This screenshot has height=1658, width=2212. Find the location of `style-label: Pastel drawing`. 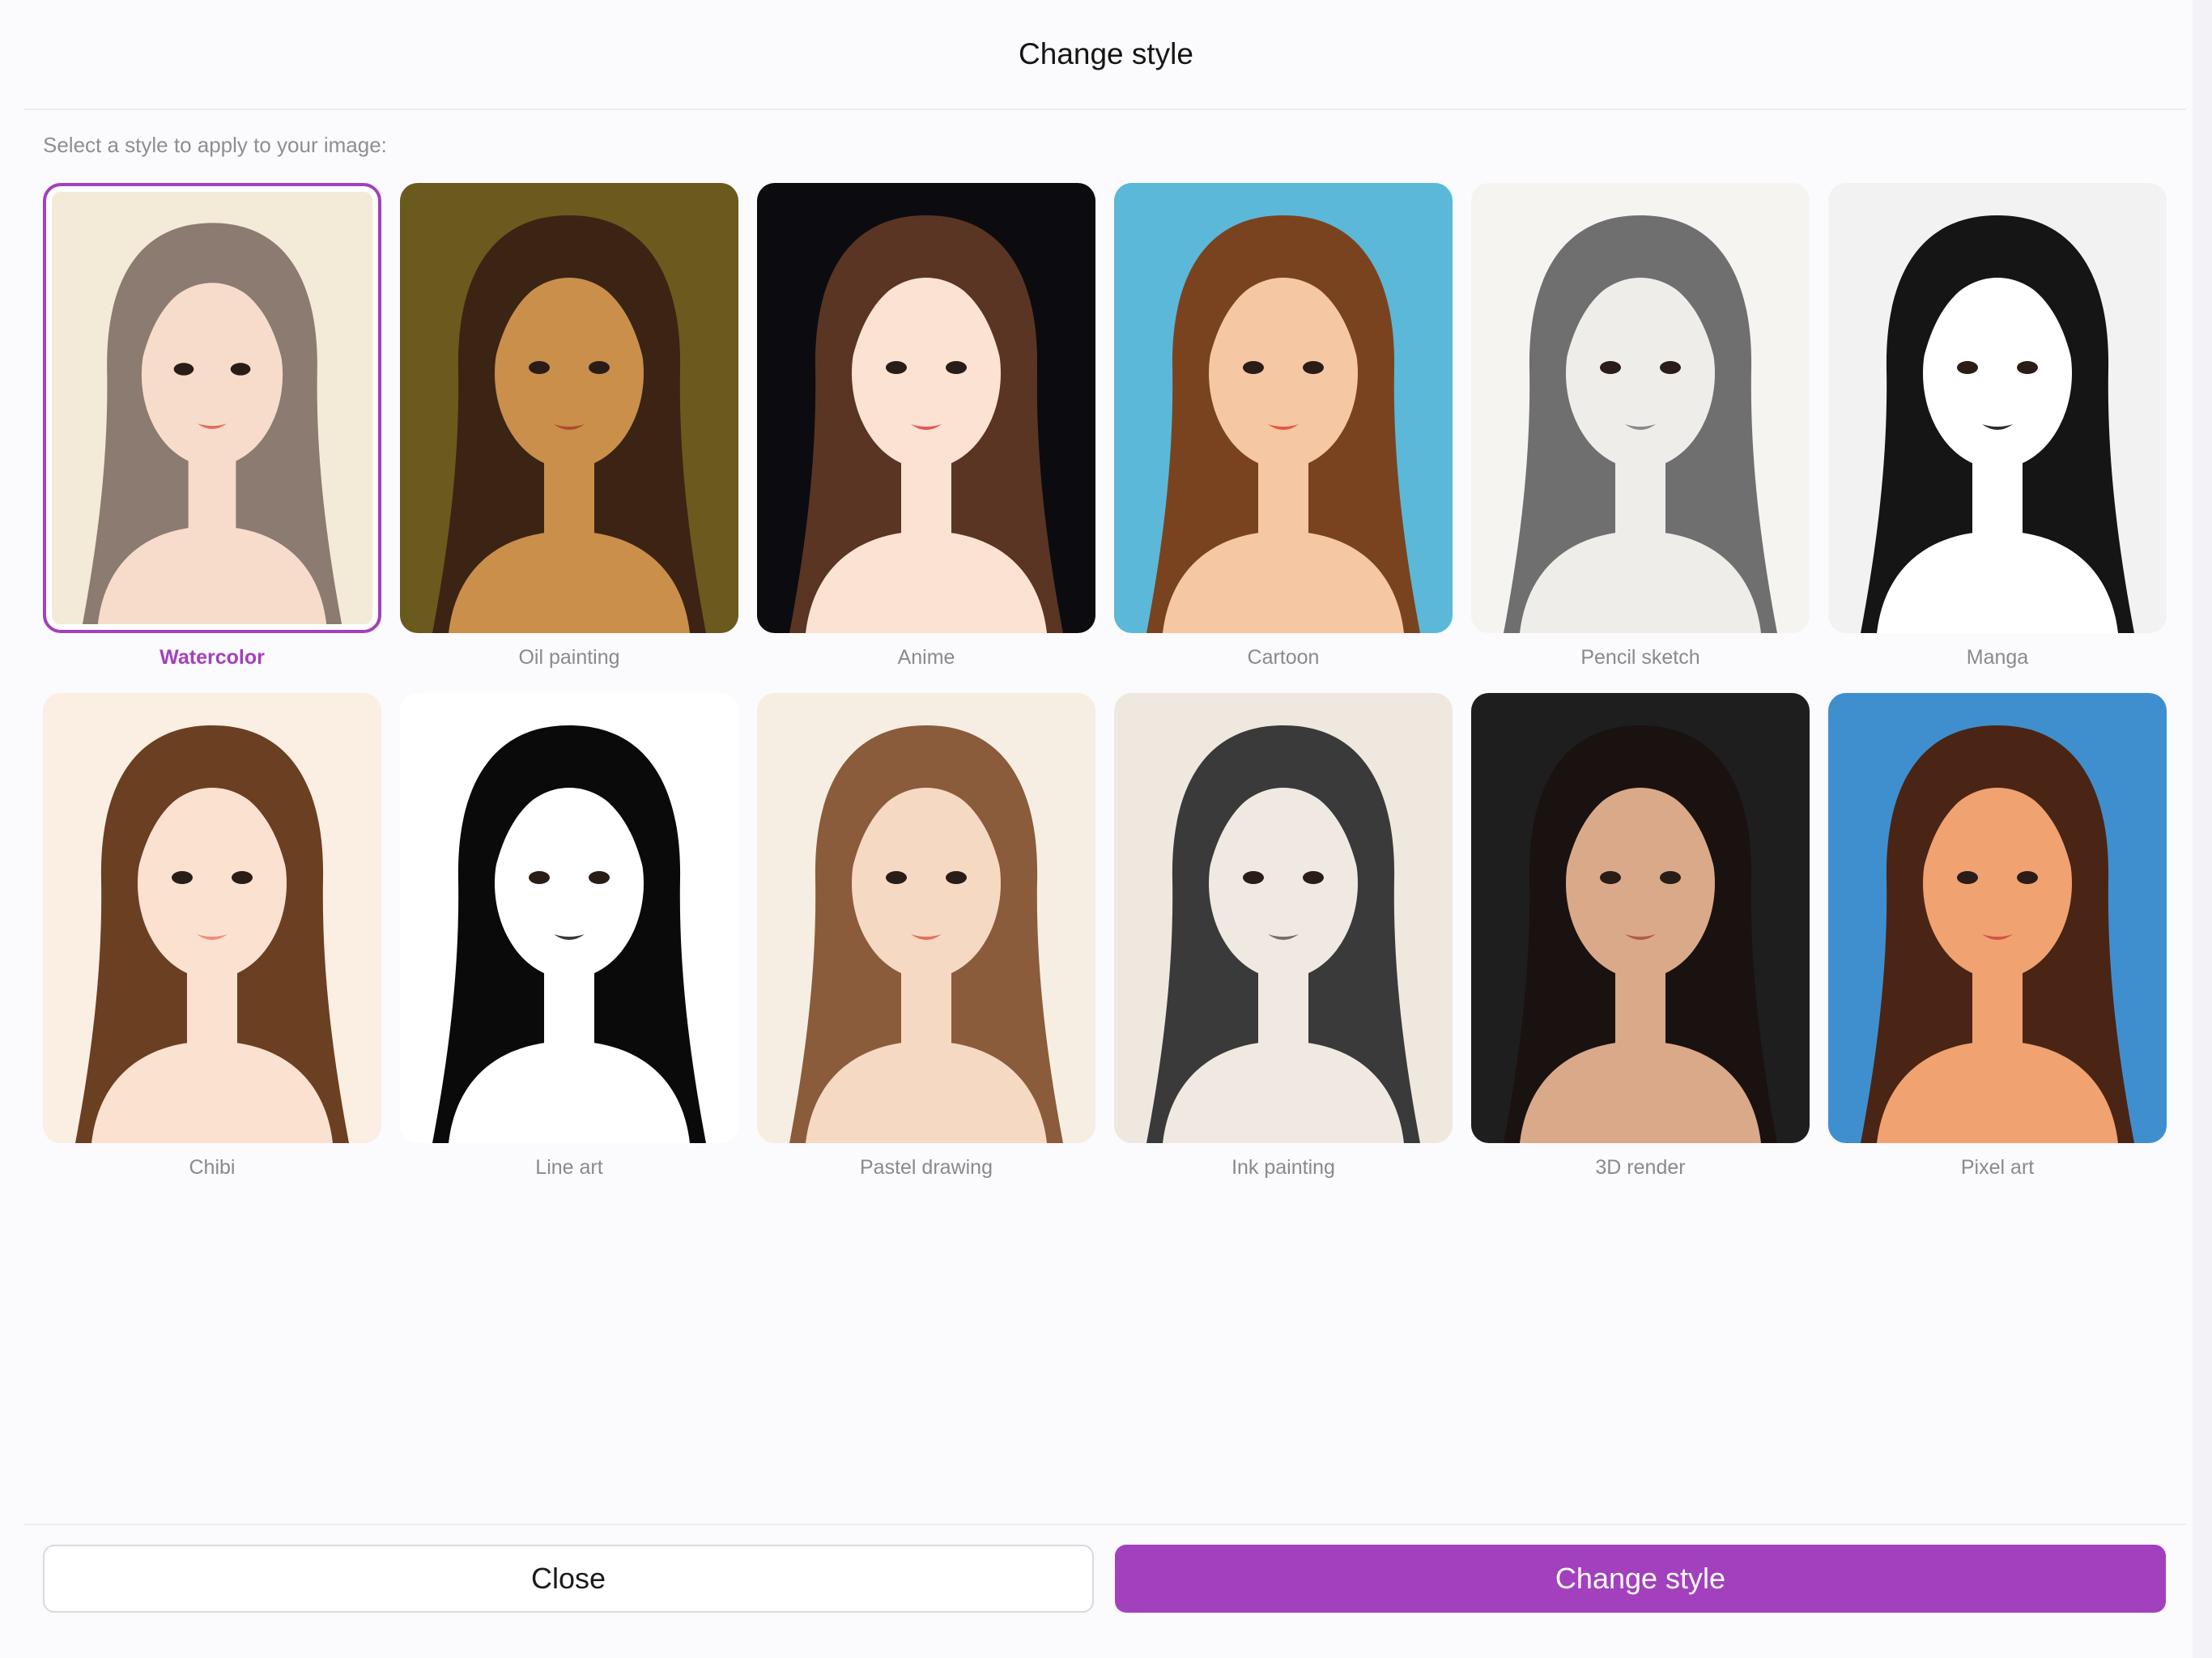

style-label: Pastel drawing is located at coordinates (927, 1167).